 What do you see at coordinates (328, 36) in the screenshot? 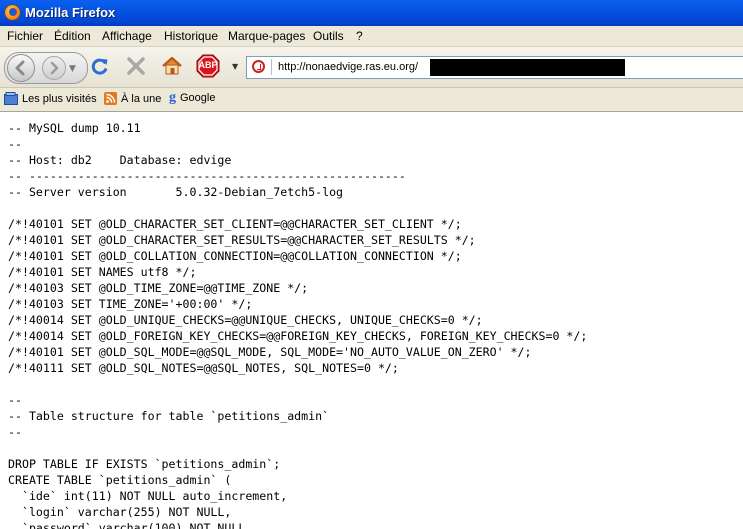
I see `menu-outils: Outils` at bounding box center [328, 36].